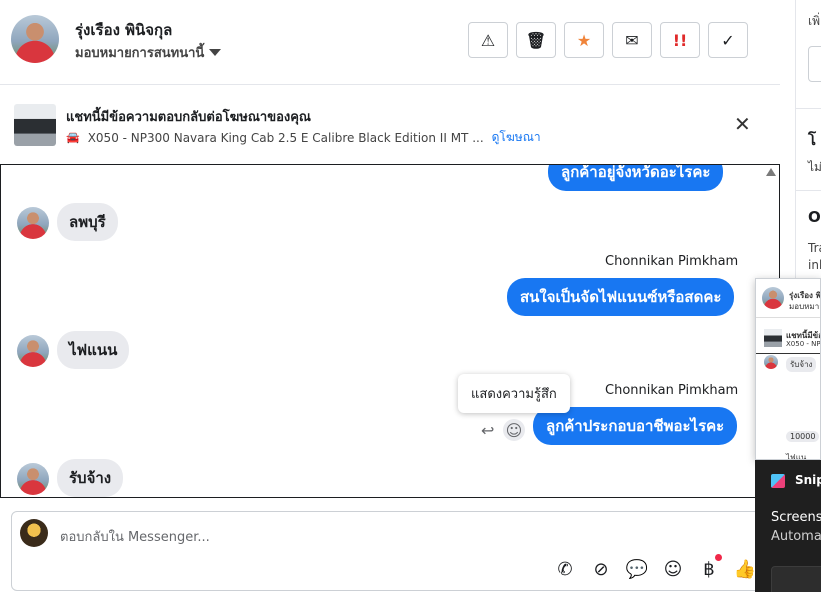 This screenshot has height=592, width=821. I want to click on sidebar-section-text: ไม่, so click(814, 167).